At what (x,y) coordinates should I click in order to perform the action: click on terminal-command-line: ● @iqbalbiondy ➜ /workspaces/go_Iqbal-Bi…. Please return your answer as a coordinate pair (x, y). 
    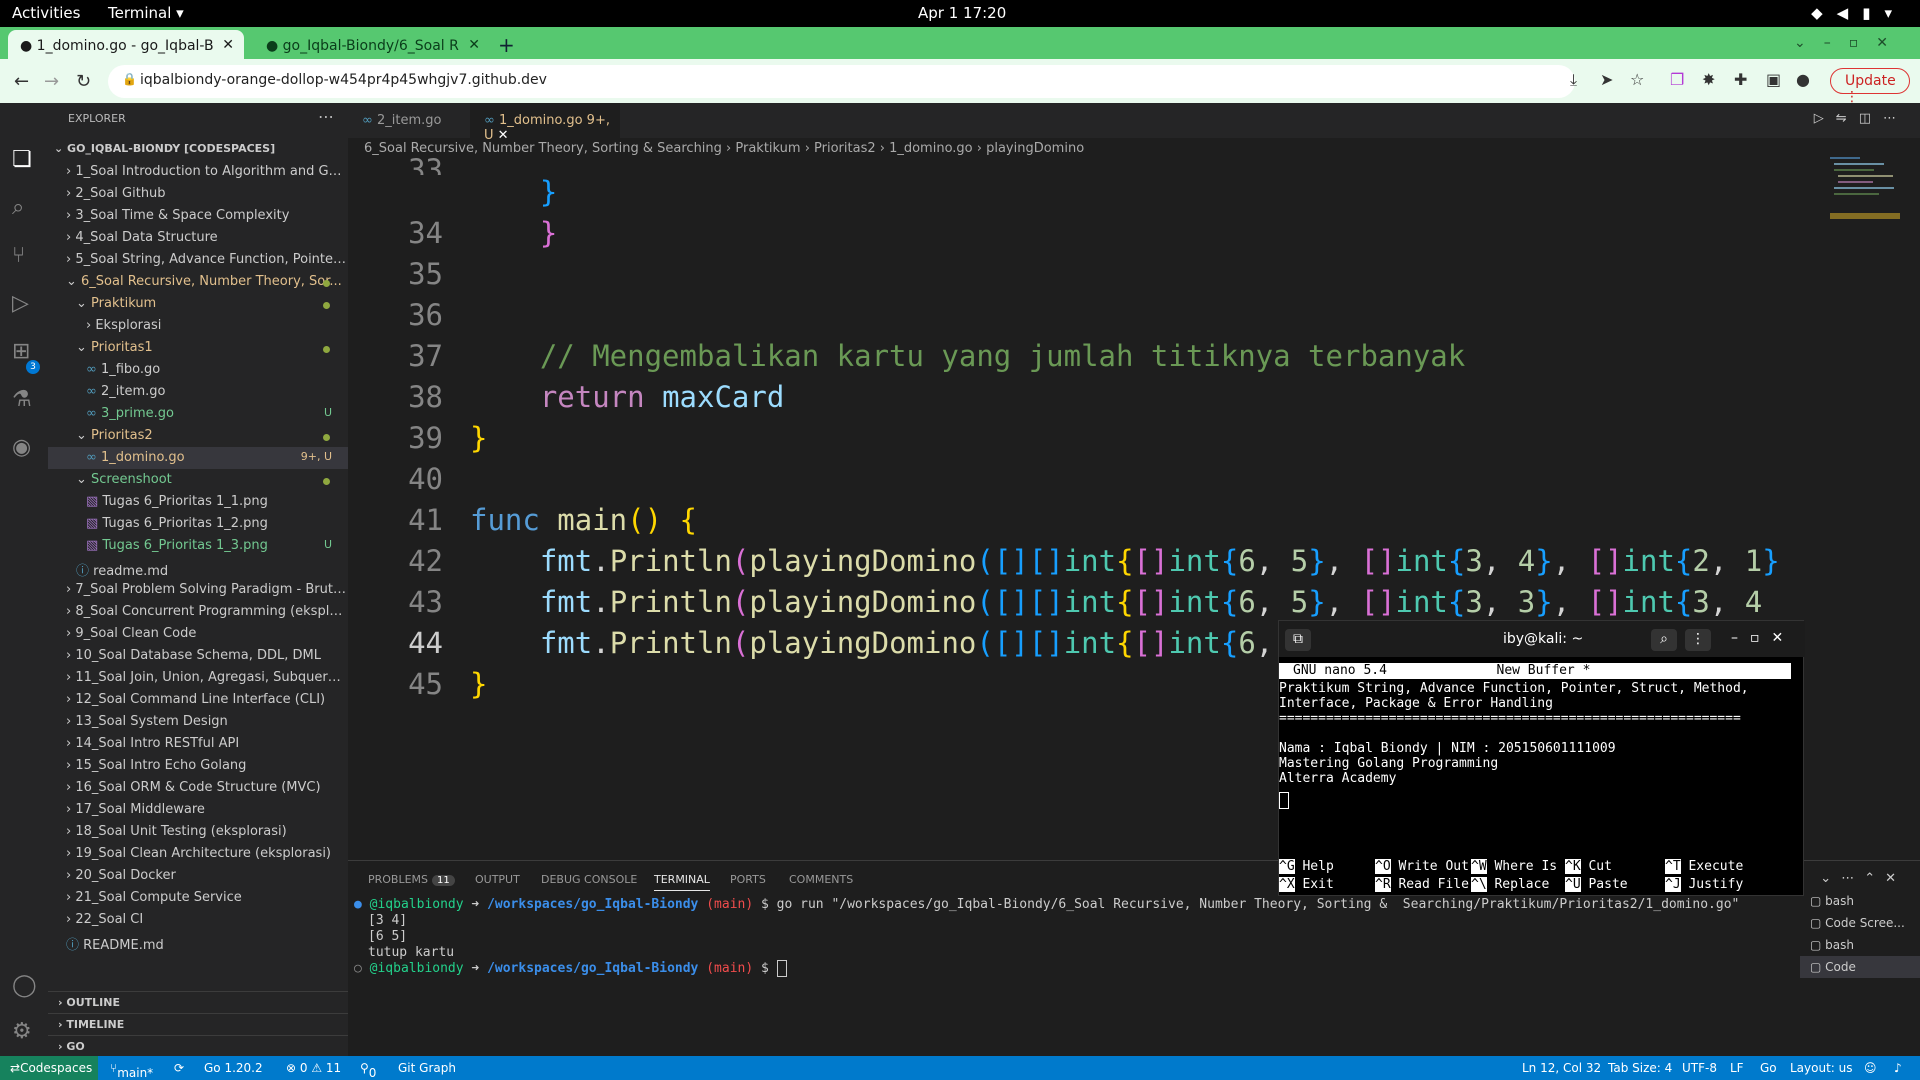
    Looking at the image, I should click on (1046, 904).